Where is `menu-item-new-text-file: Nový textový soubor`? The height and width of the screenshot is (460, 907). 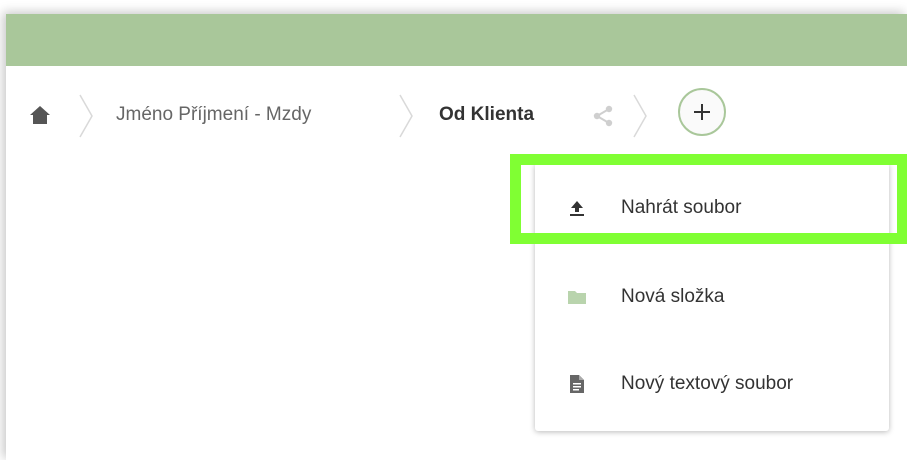 menu-item-new-text-file: Nový textový soubor is located at coordinates (712, 384).